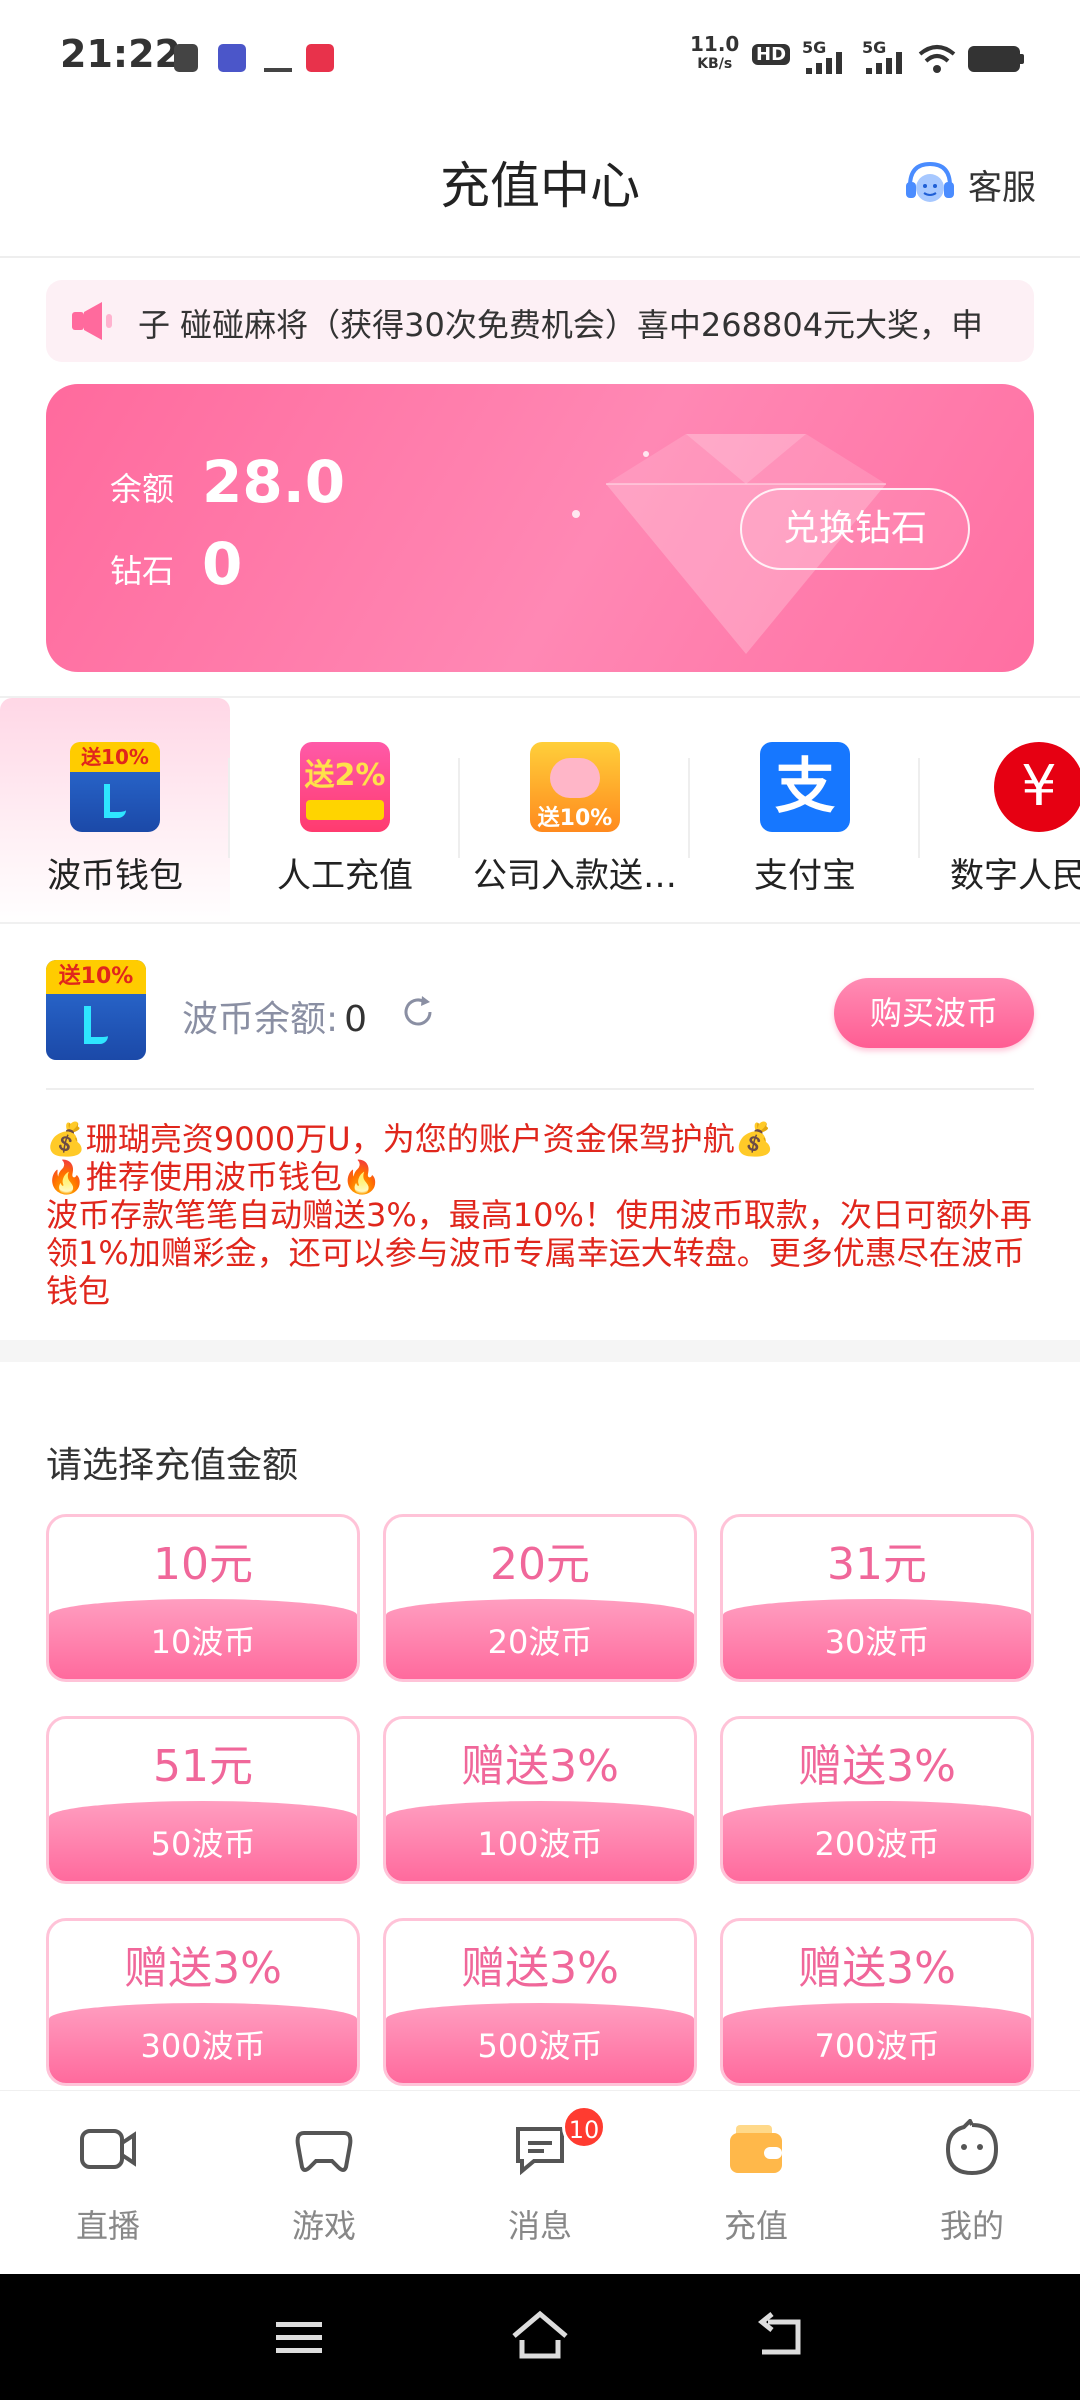  I want to click on nav-messages: 10 消息, so click(540, 2183).